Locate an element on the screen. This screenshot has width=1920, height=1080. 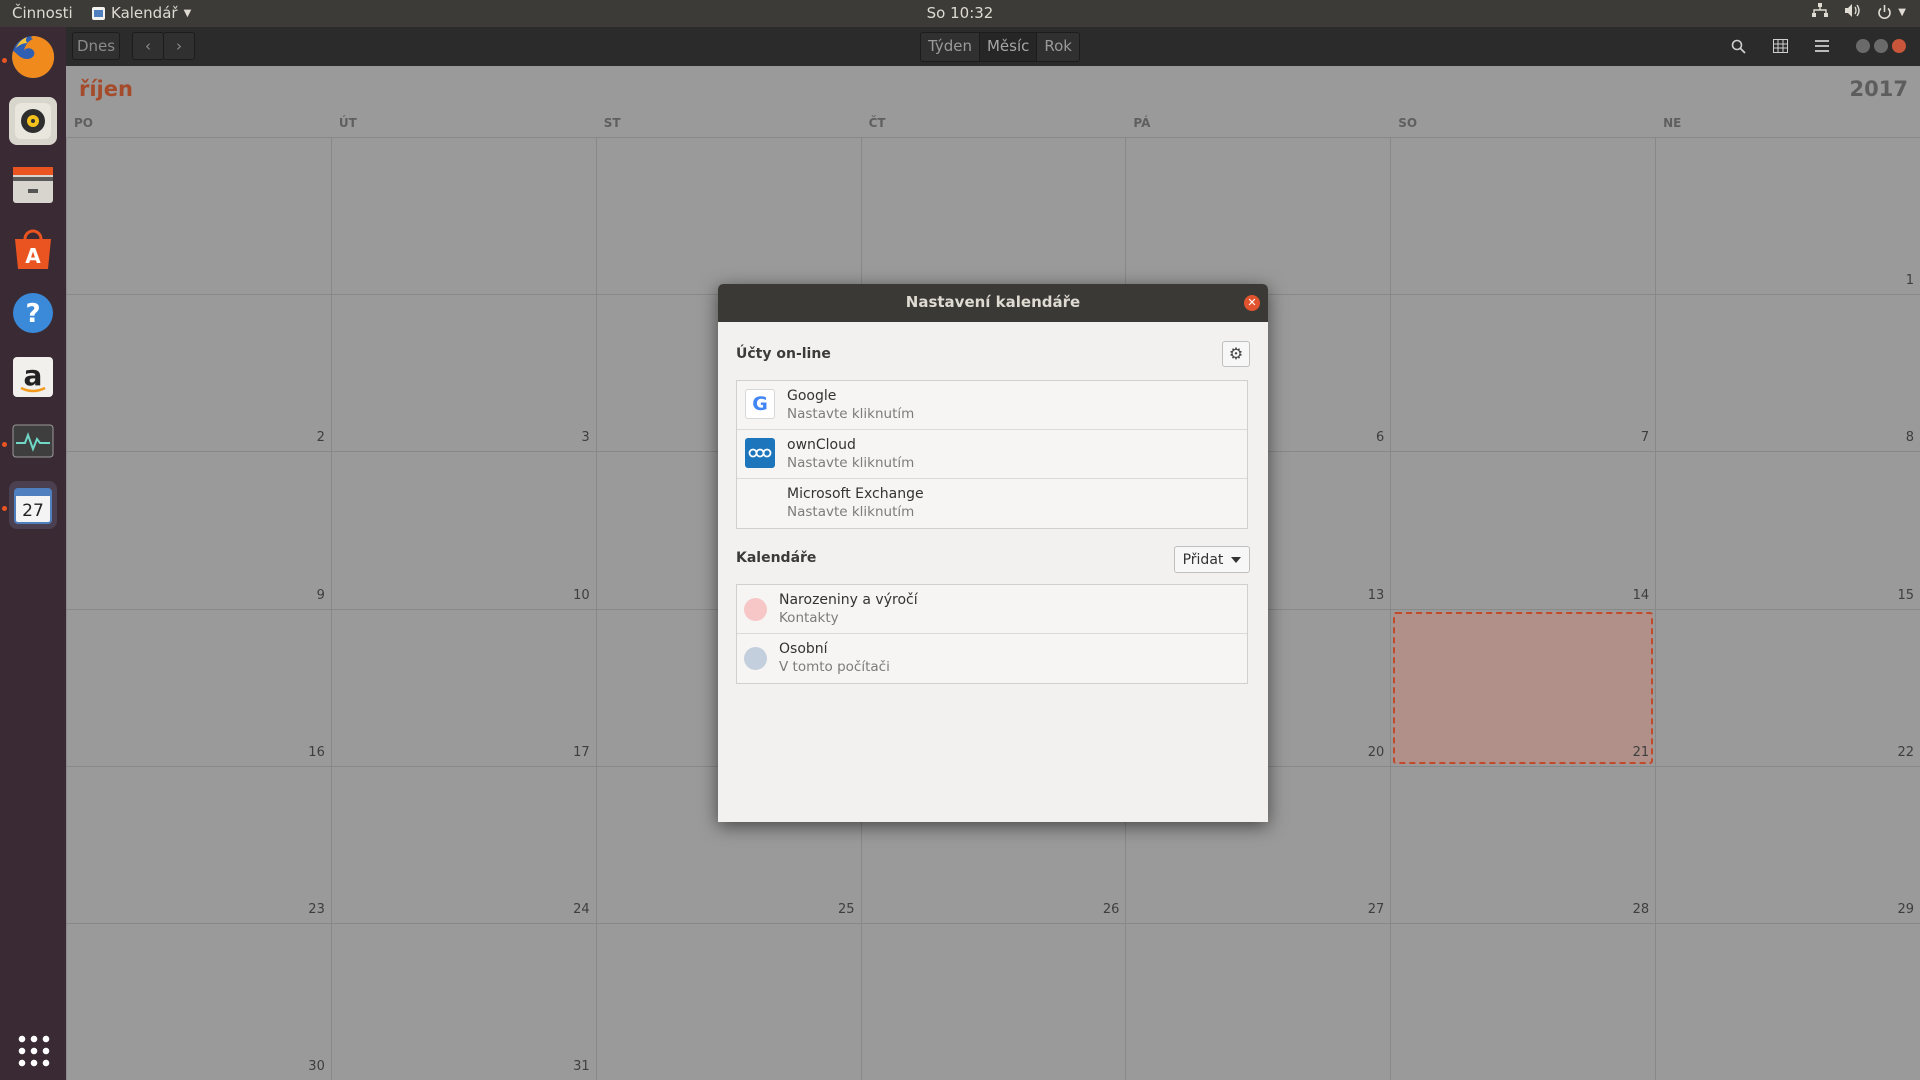
day-cell: 3 is located at coordinates (463, 373).